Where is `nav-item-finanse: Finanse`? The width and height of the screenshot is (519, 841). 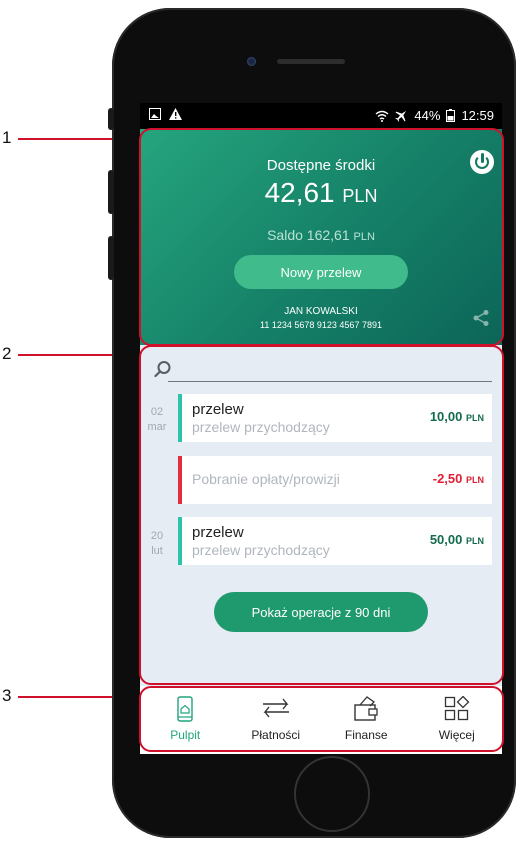 nav-item-finanse: Finanse is located at coordinates (366, 720).